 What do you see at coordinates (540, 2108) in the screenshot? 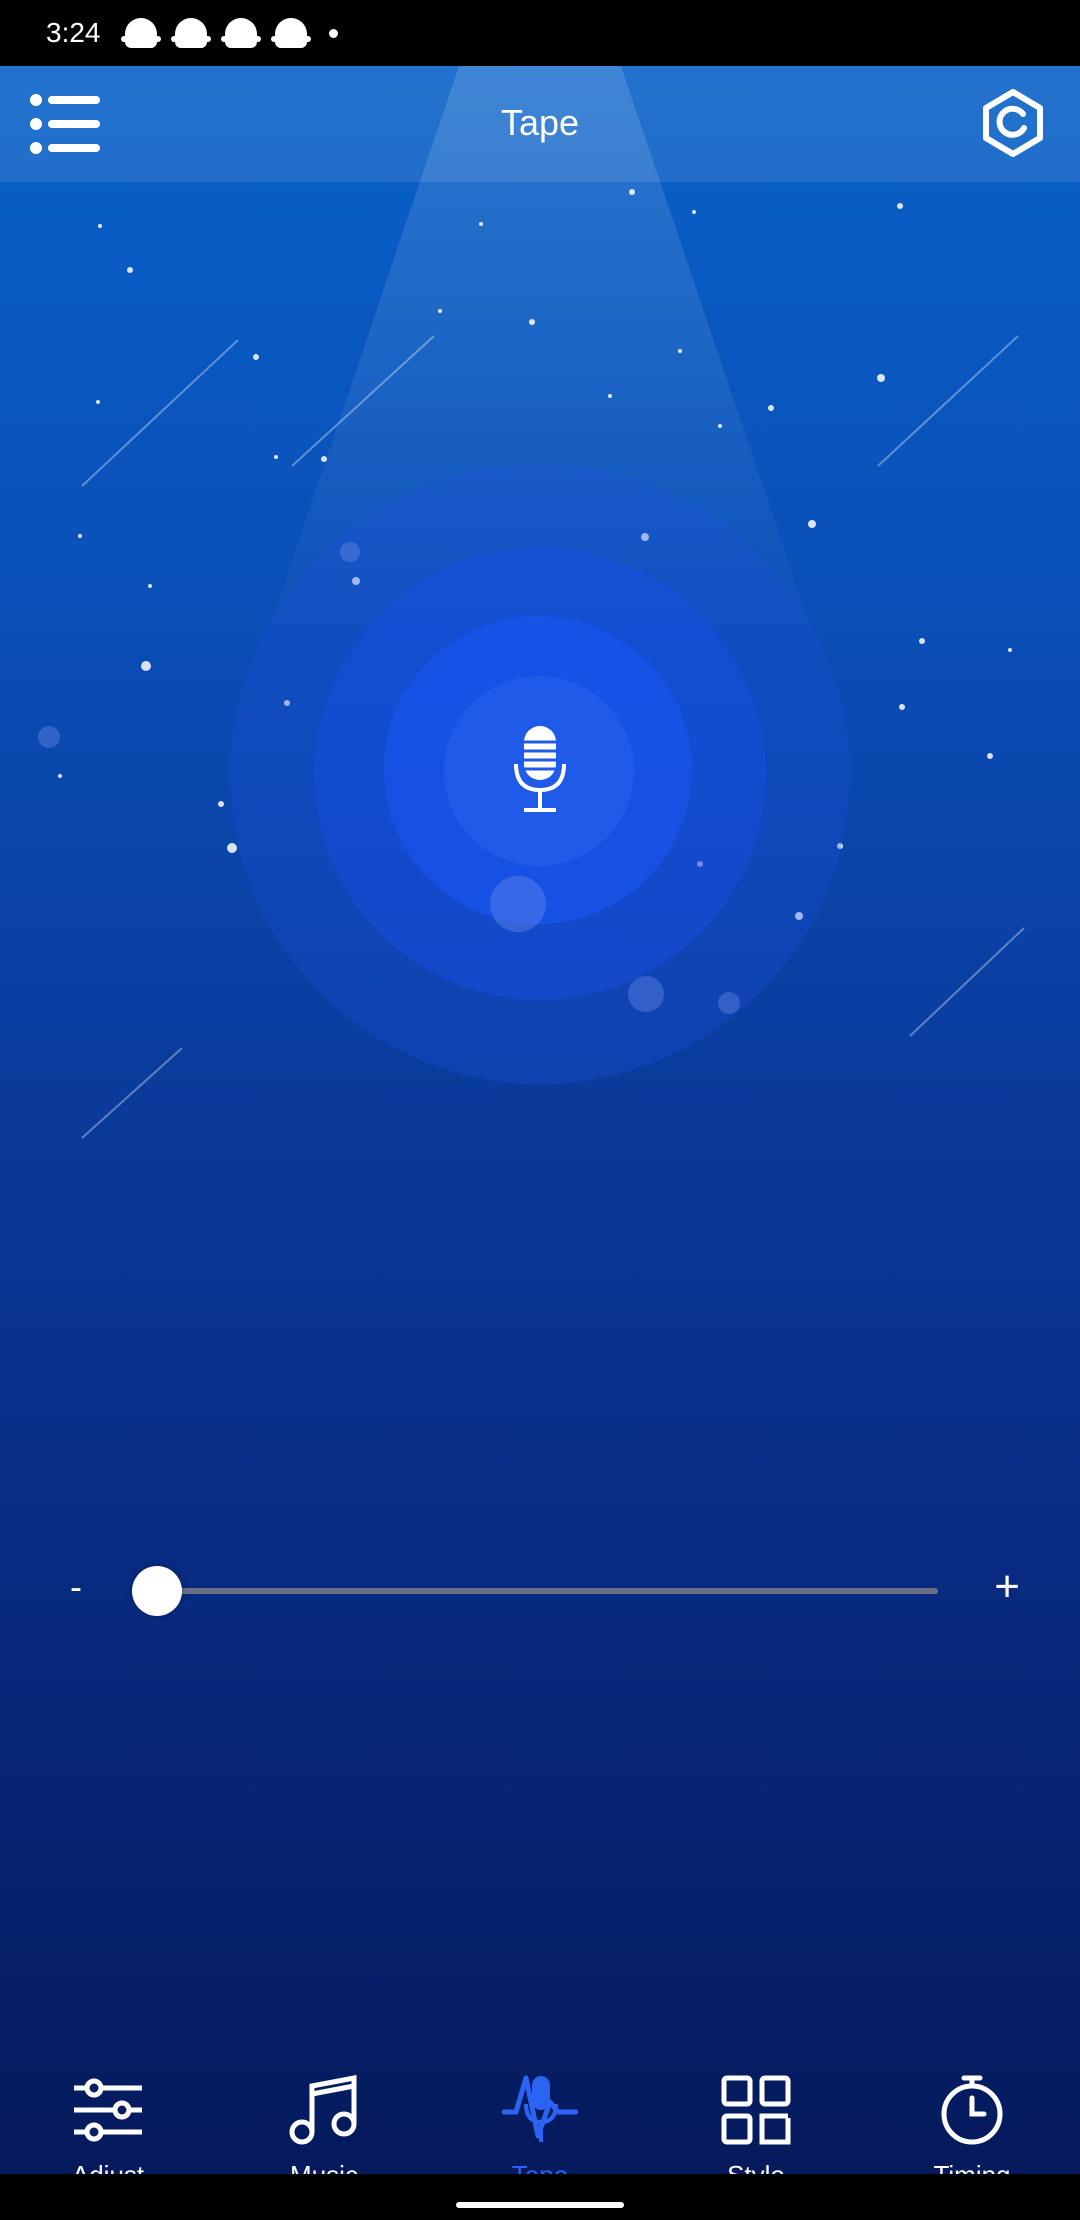
I see `mic-wave-icon` at bounding box center [540, 2108].